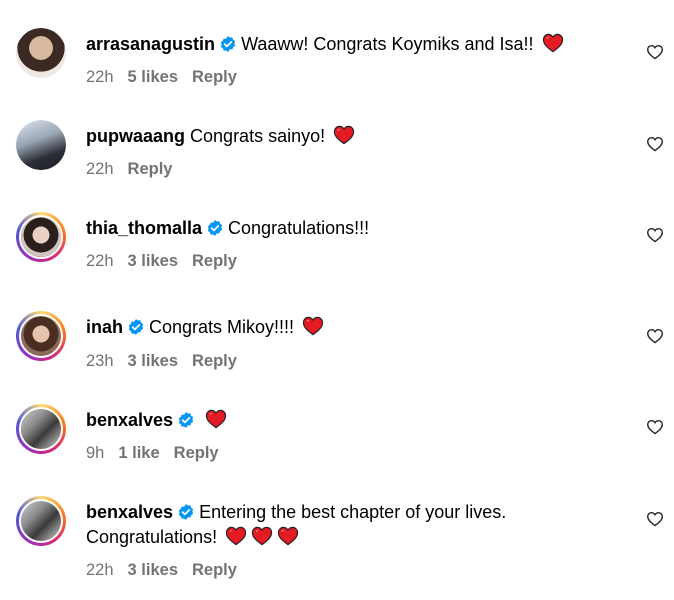 The width and height of the screenshot is (674, 600). What do you see at coordinates (258, 136) in the screenshot?
I see `comment-text: Congrats sainyo!` at bounding box center [258, 136].